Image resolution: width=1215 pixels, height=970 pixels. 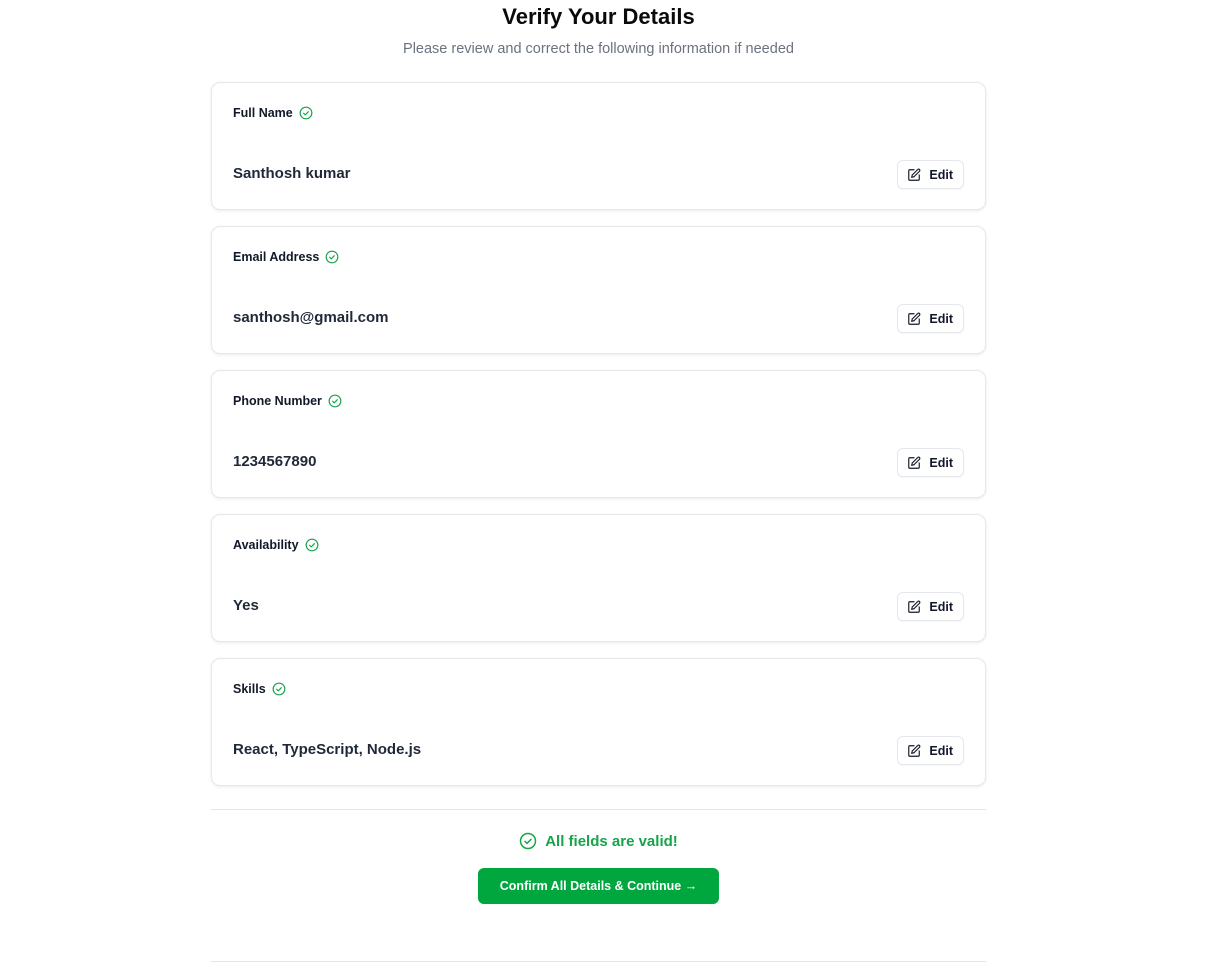 I want to click on field-label: Availability, so click(x=266, y=545).